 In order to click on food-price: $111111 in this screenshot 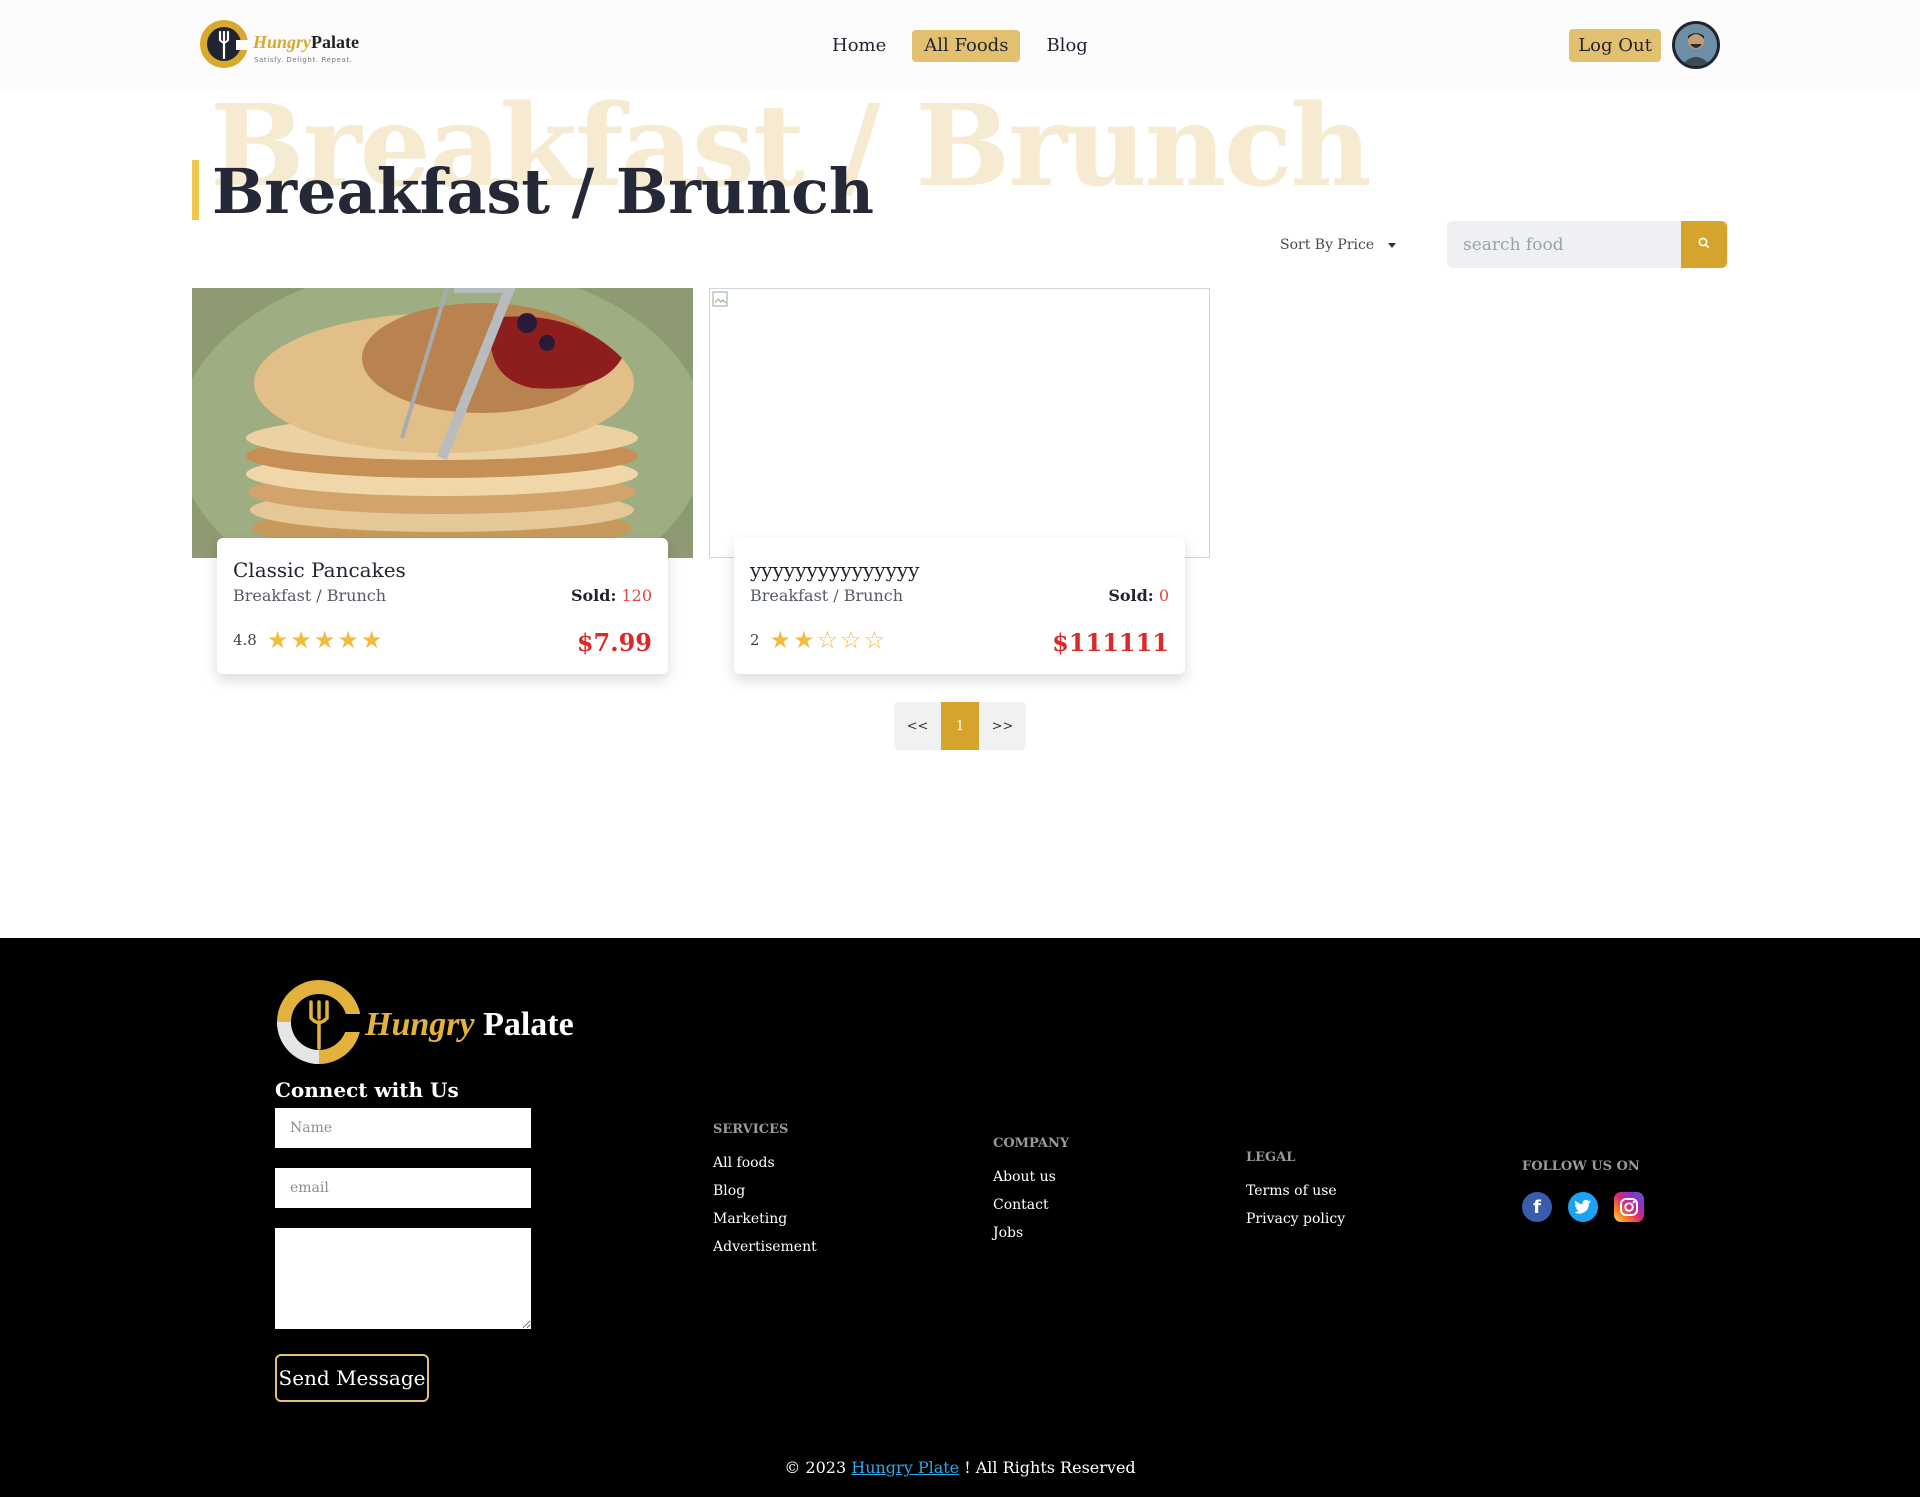, I will do `click(1110, 642)`.